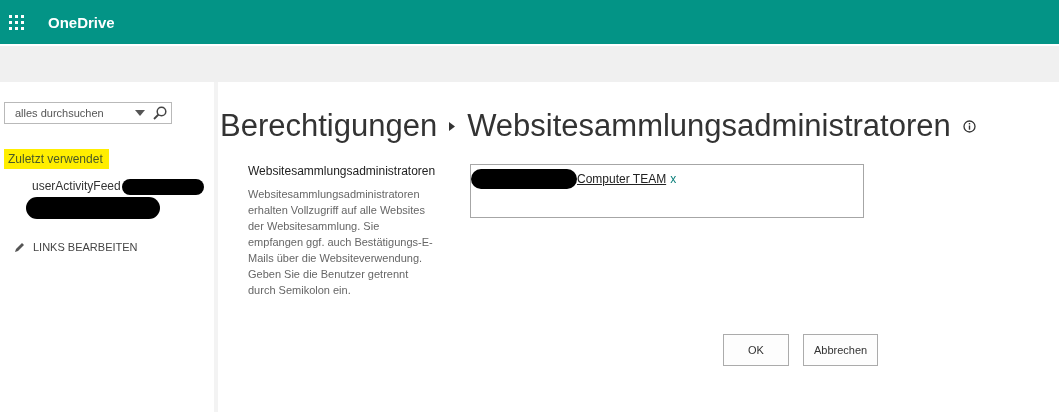 The height and width of the screenshot is (412, 1059). What do you see at coordinates (160, 113) in the screenshot?
I see `search-icon` at bounding box center [160, 113].